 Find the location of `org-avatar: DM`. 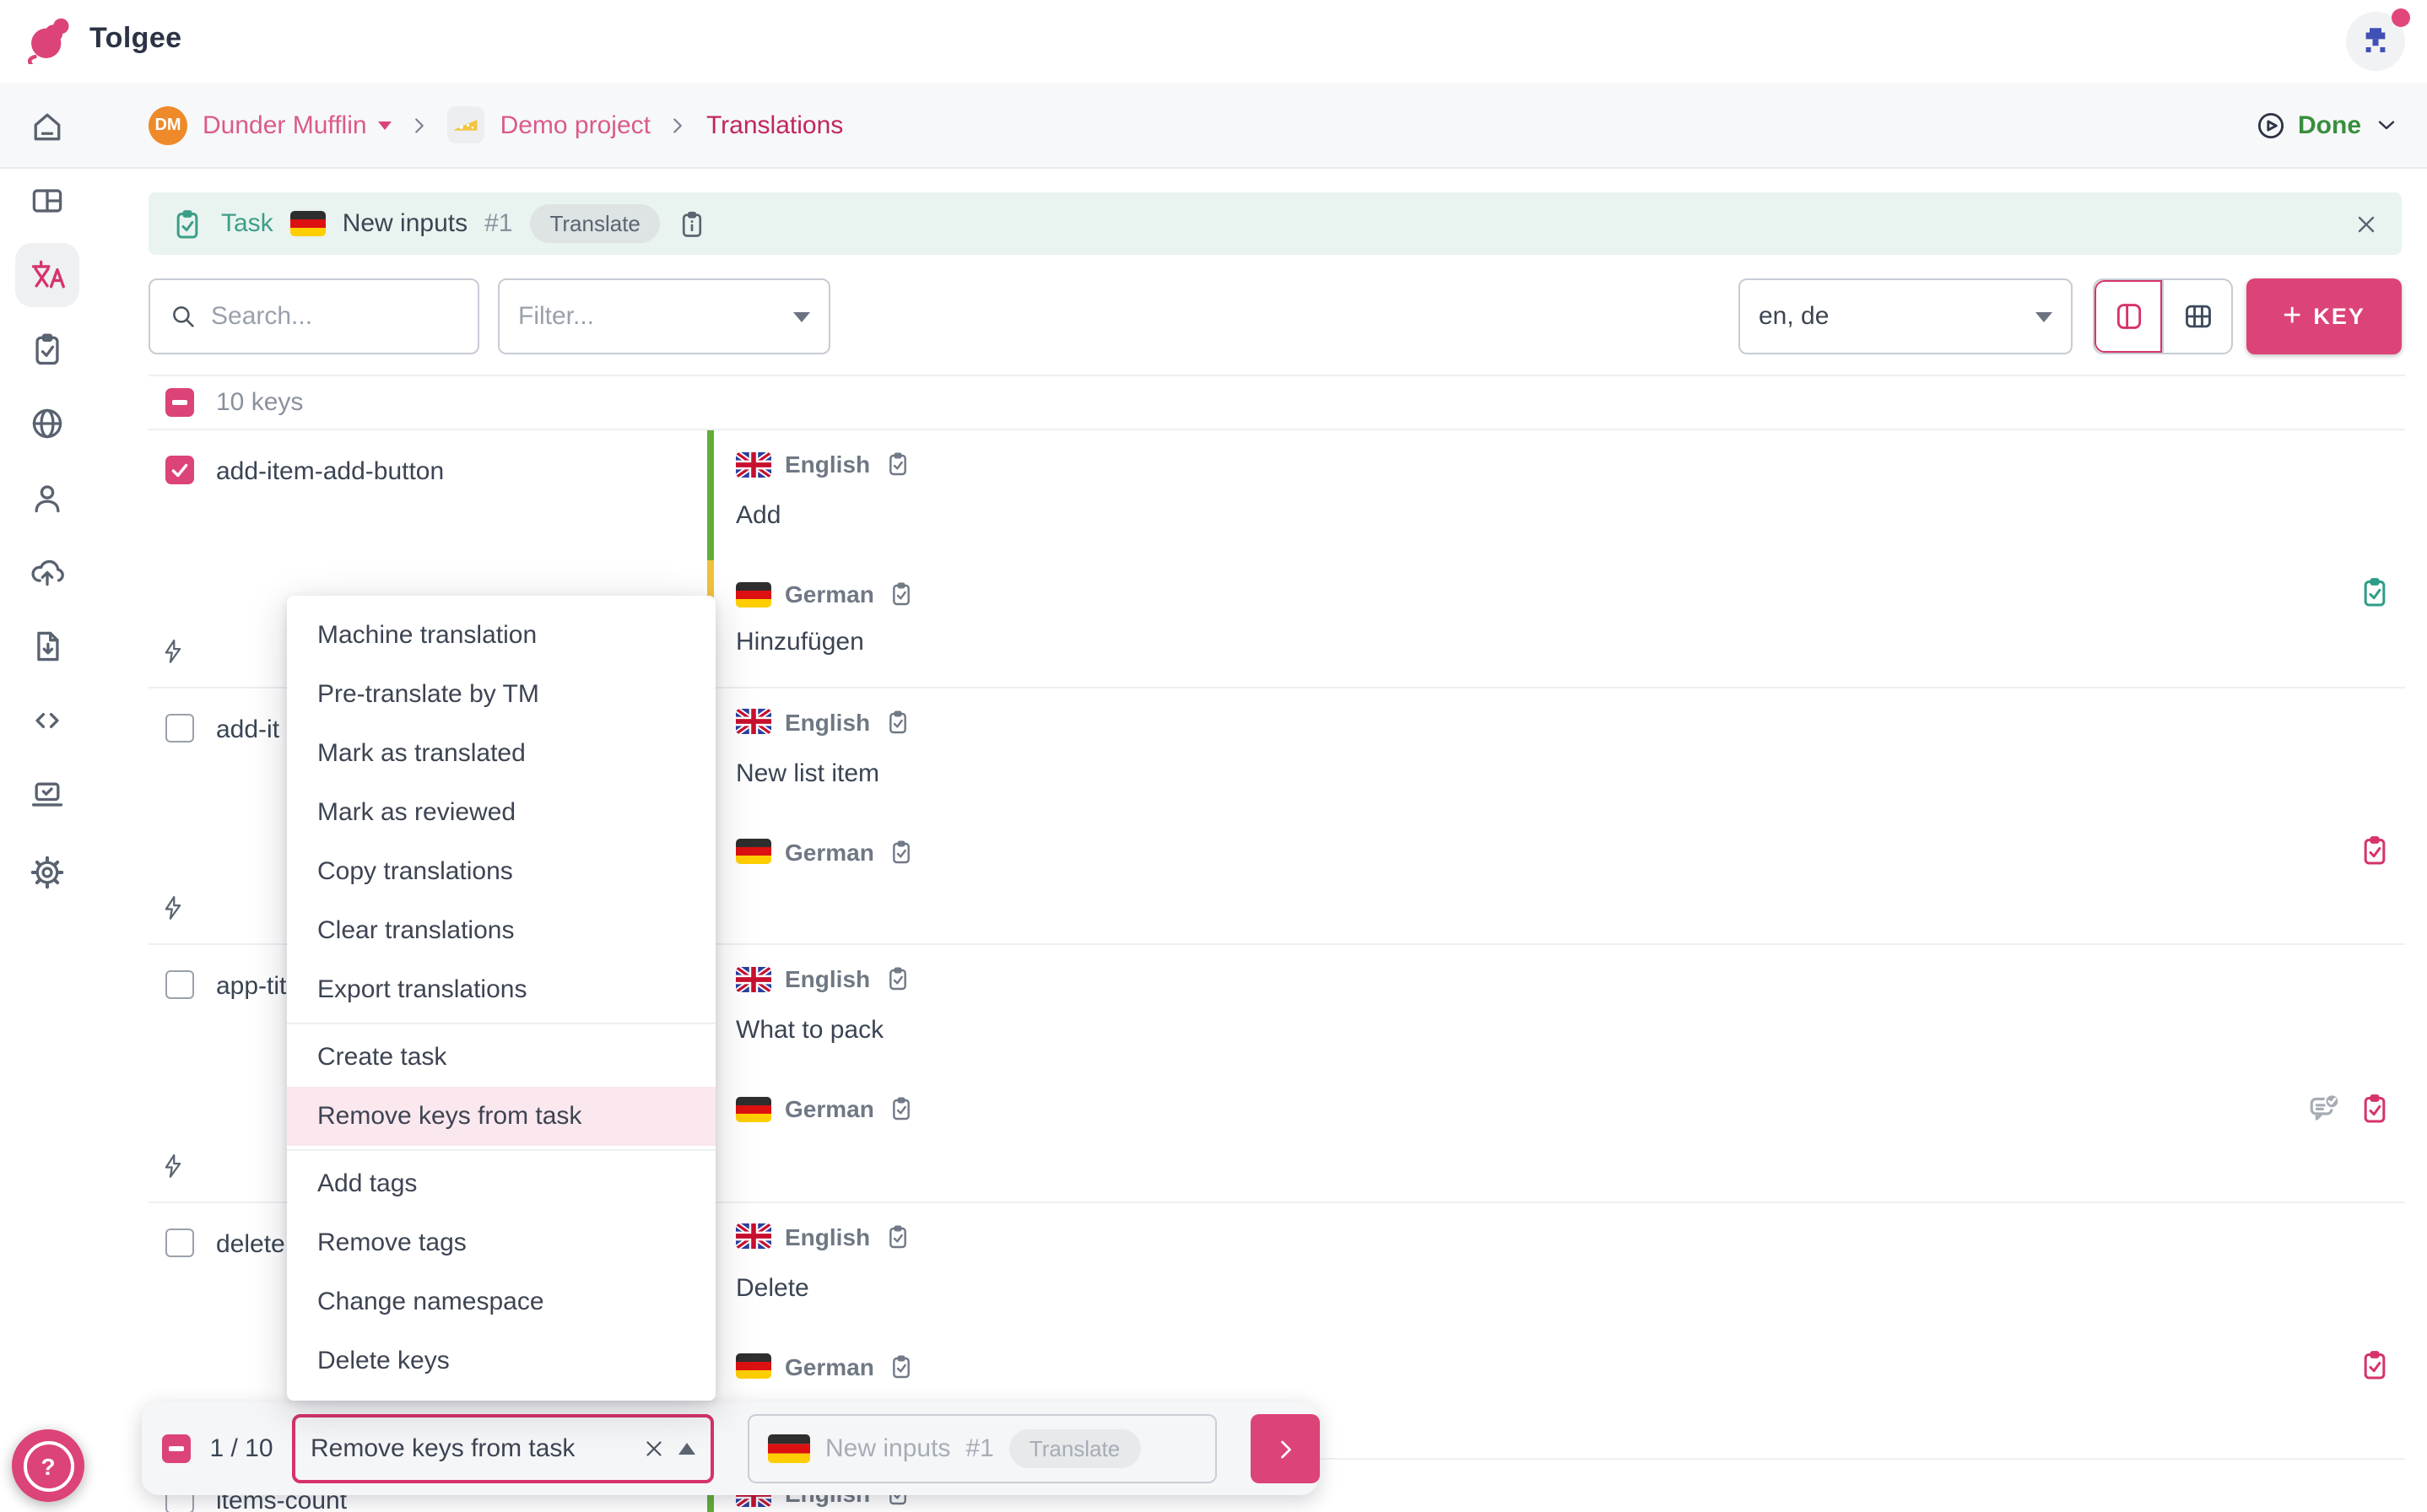

org-avatar: DM is located at coordinates (168, 124).